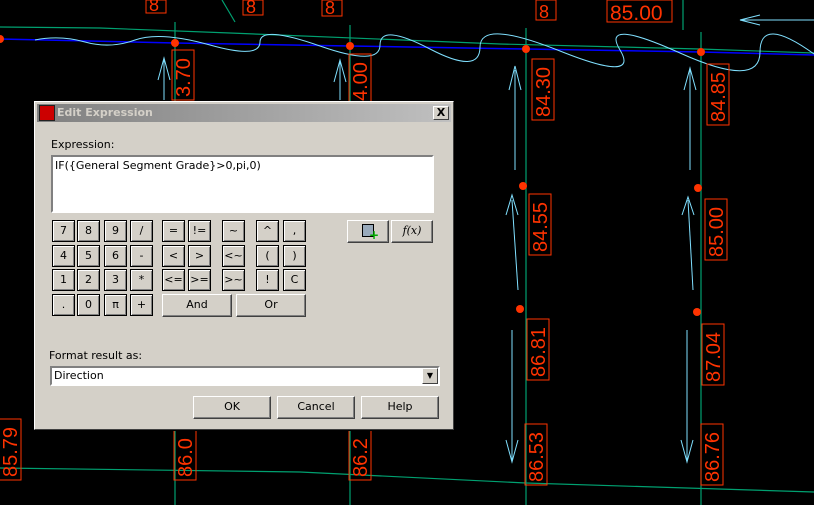  I want to click on operator-button: <, so click(173, 256).